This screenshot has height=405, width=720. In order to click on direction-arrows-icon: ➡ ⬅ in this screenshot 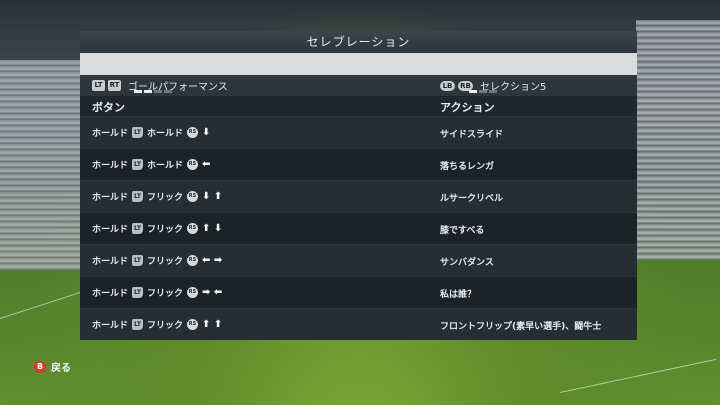, I will do `click(212, 292)`.